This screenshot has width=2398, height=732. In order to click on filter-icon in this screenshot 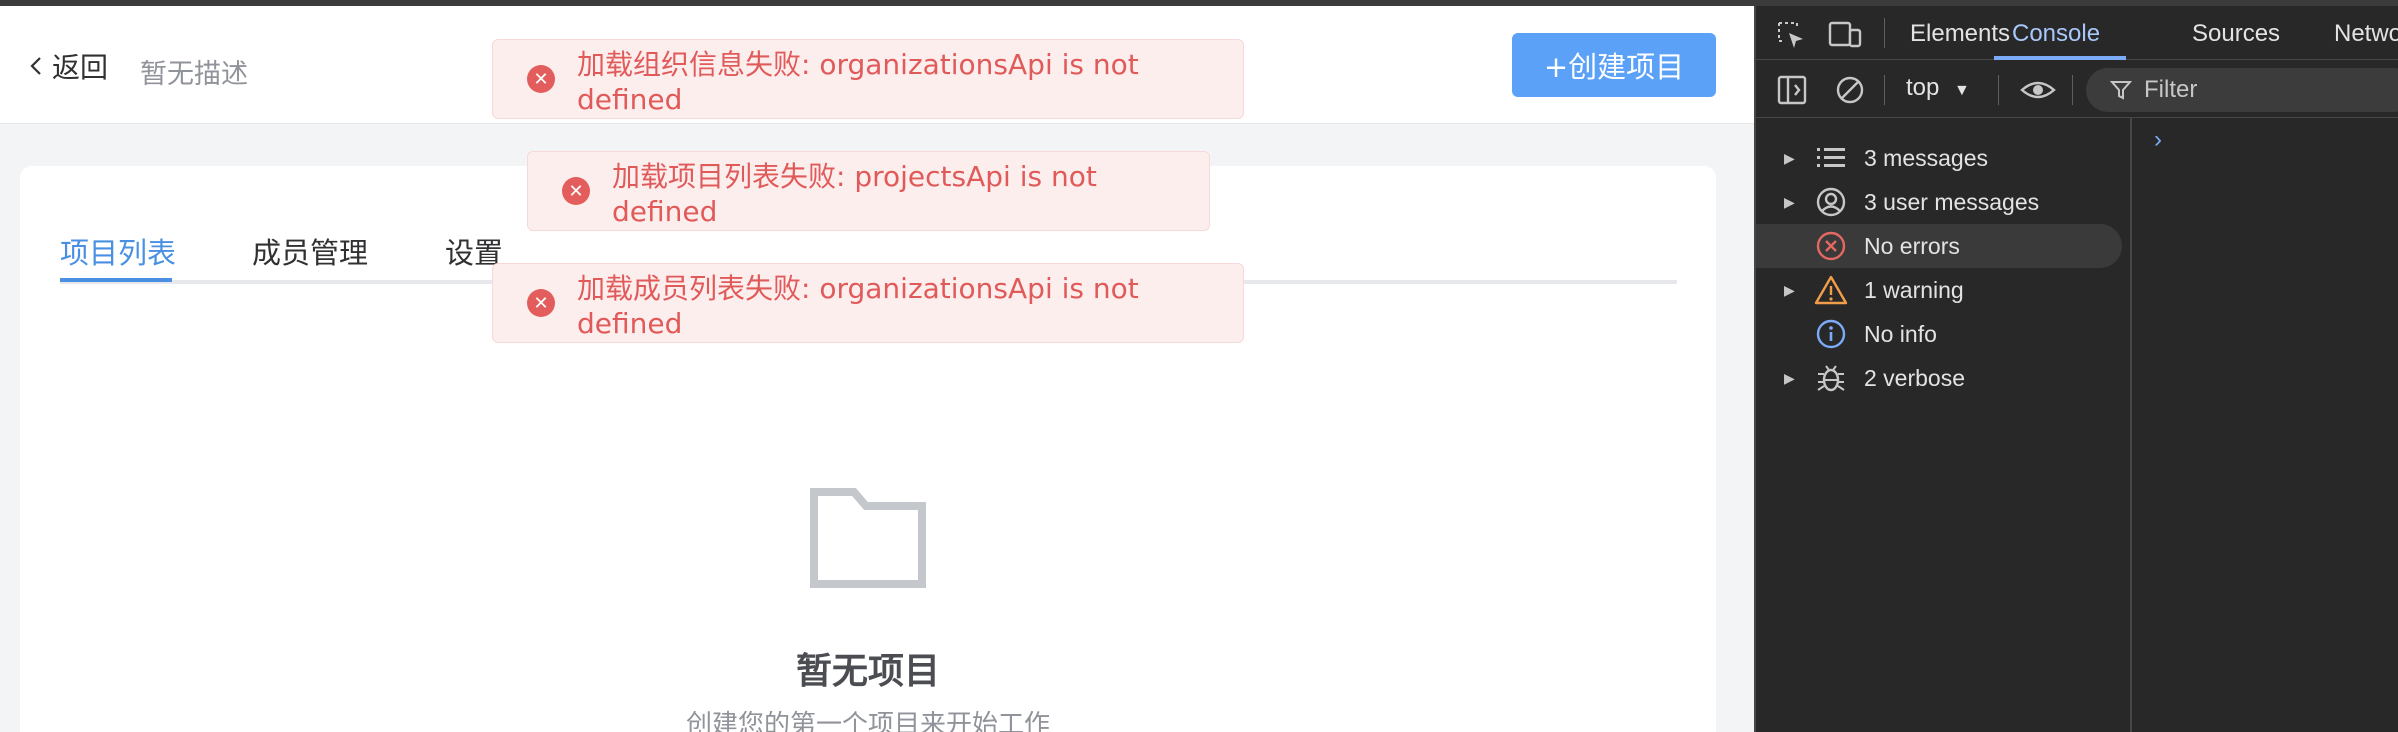, I will do `click(2121, 90)`.